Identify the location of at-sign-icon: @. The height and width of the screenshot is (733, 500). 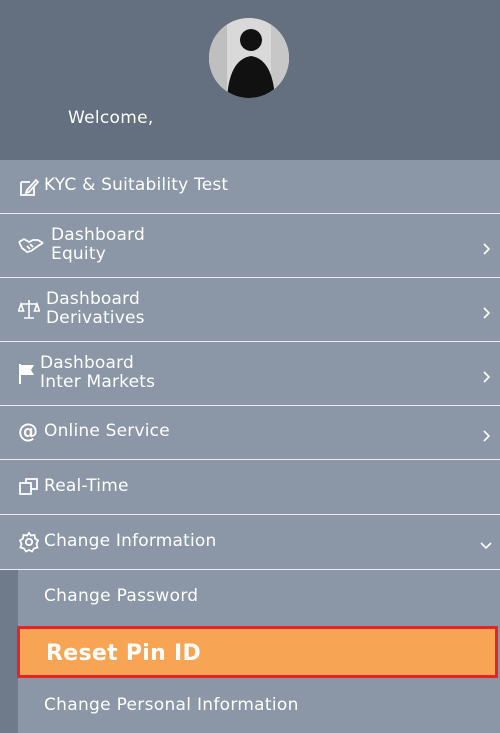
(28, 431).